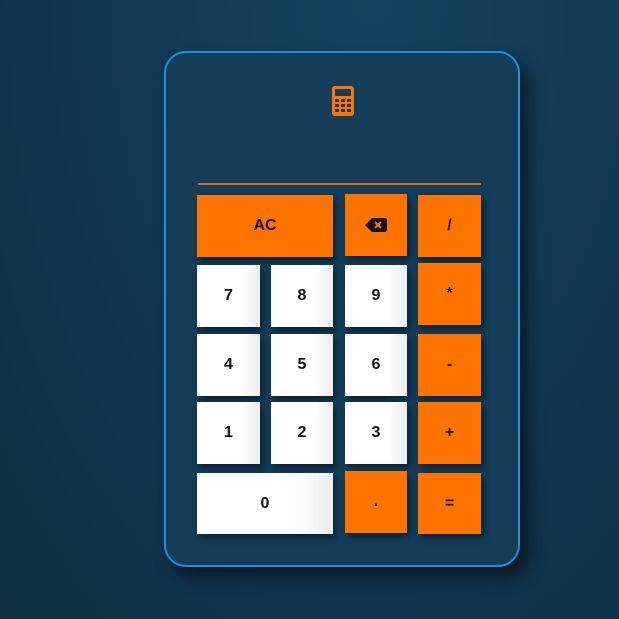  I want to click on key-5: 5, so click(302, 365).